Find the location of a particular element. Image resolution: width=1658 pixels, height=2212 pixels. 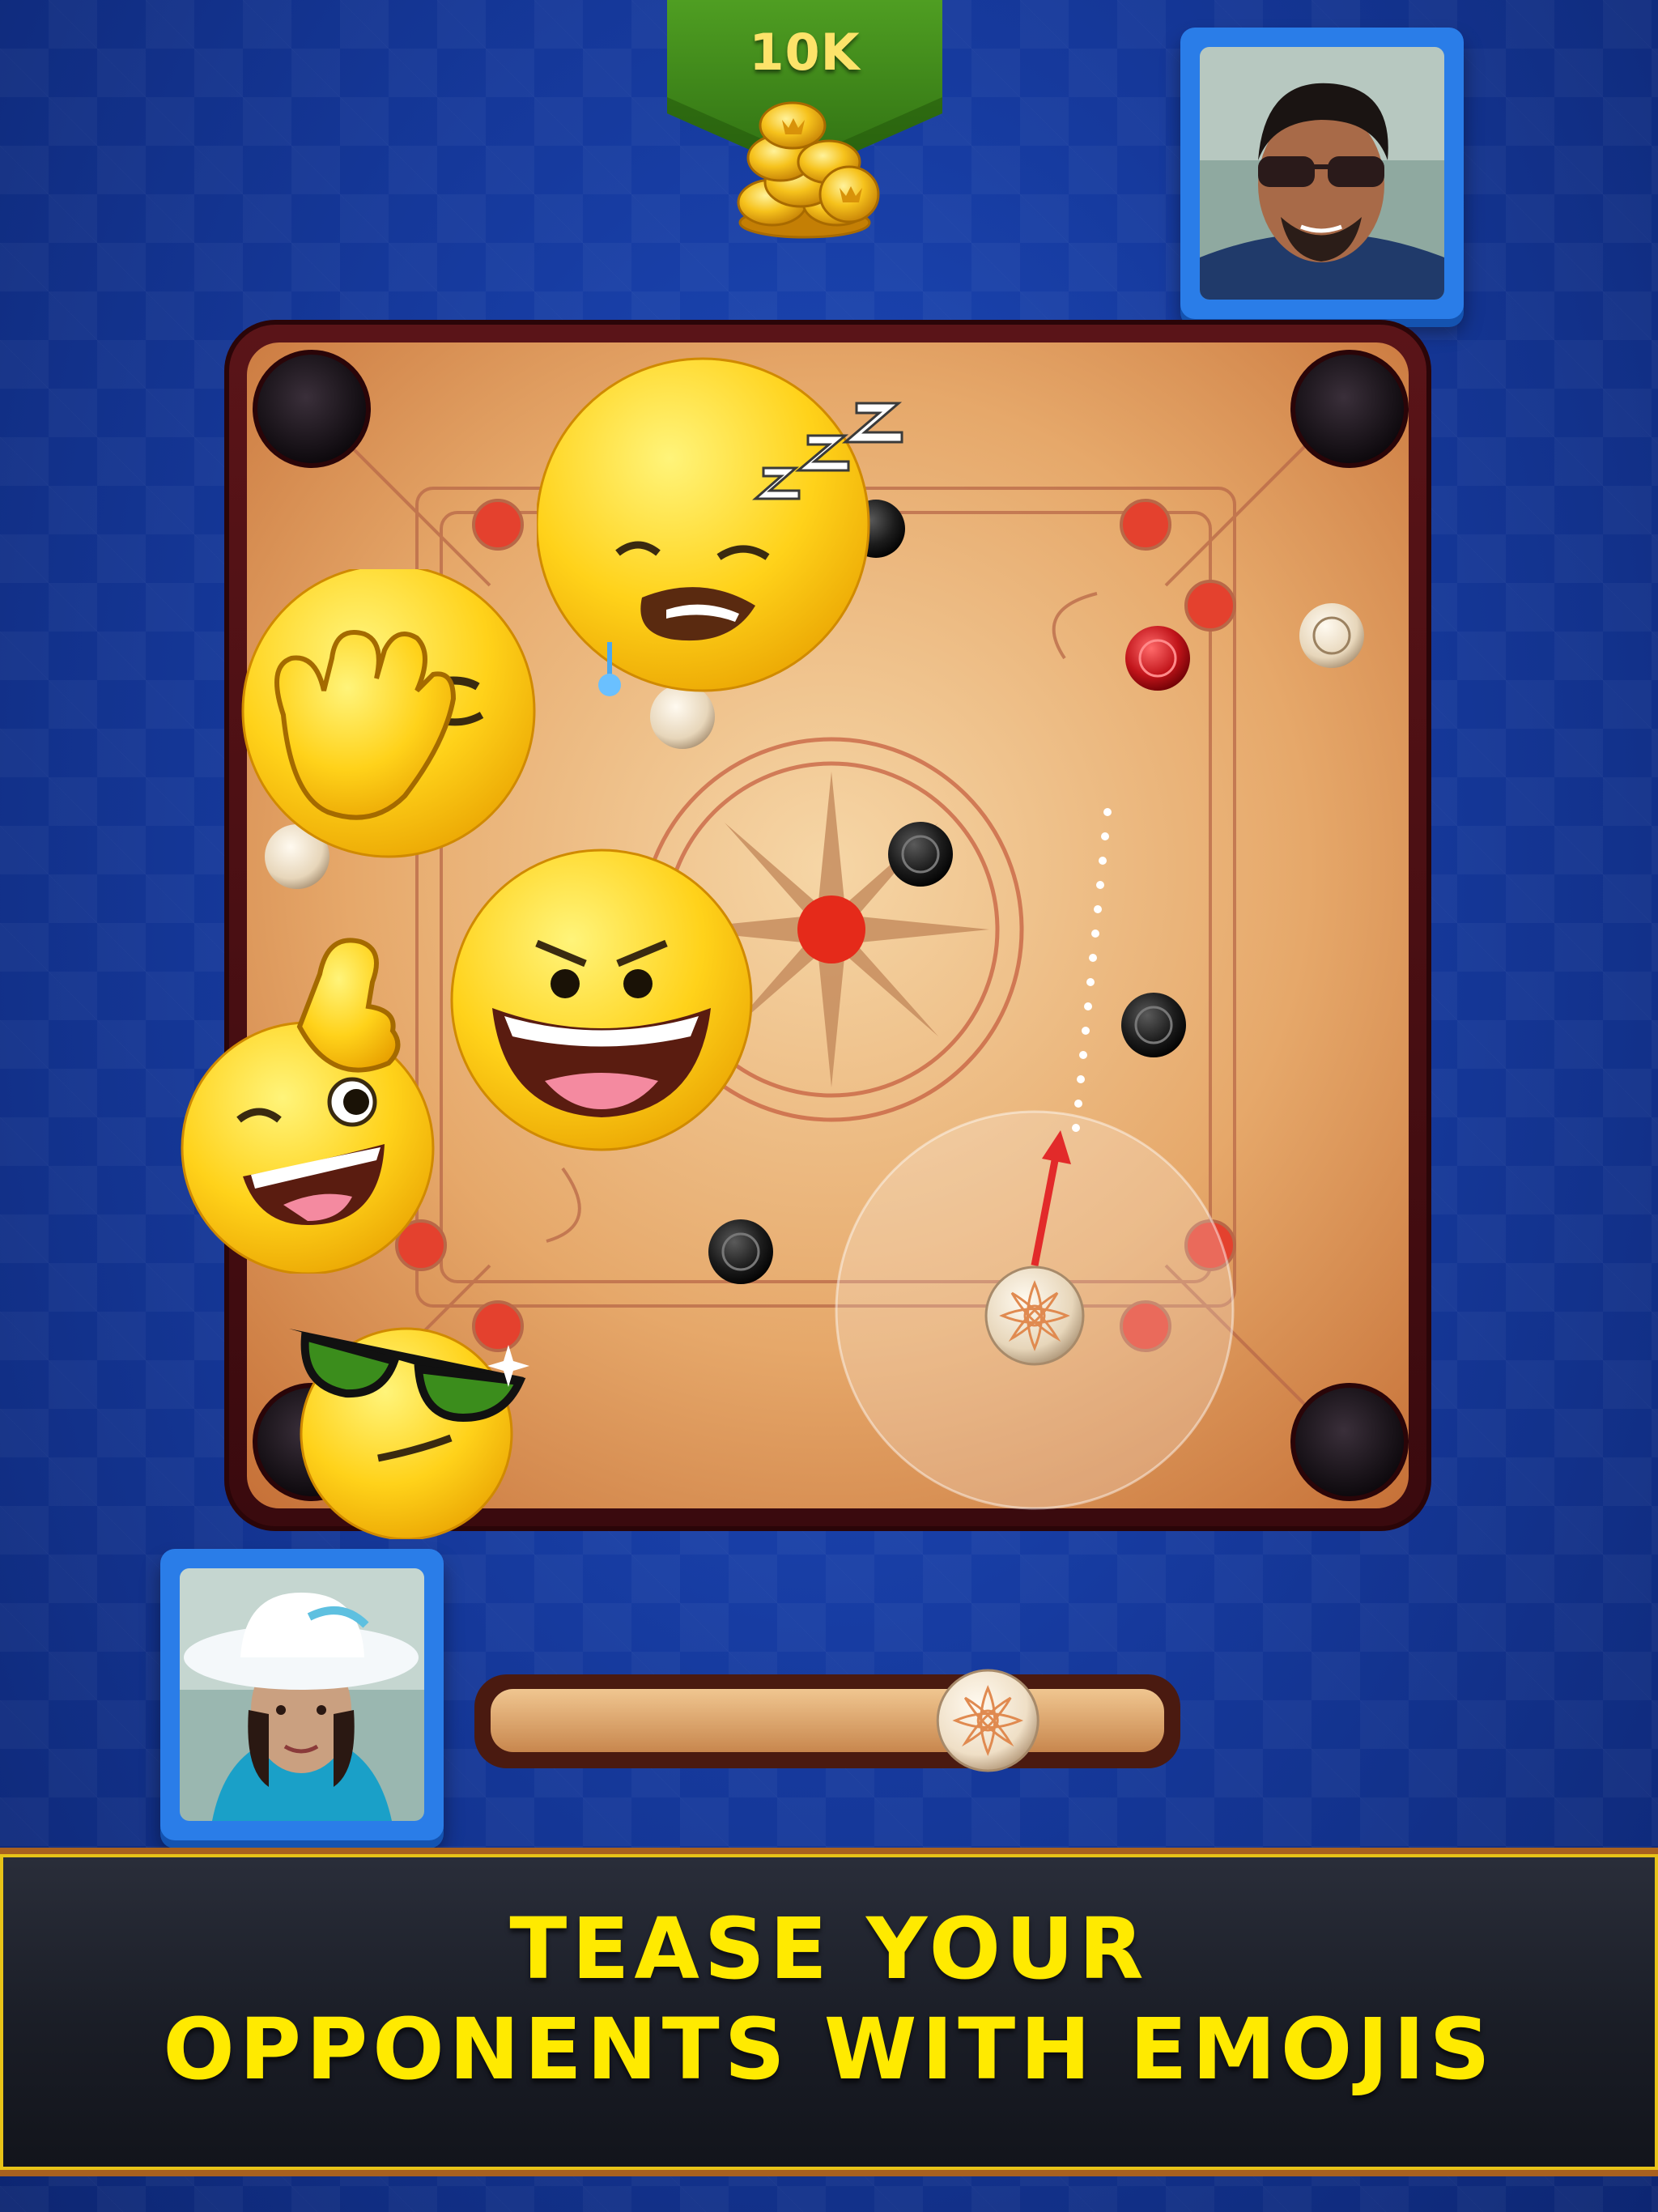

slider-knob is located at coordinates (987, 1721).